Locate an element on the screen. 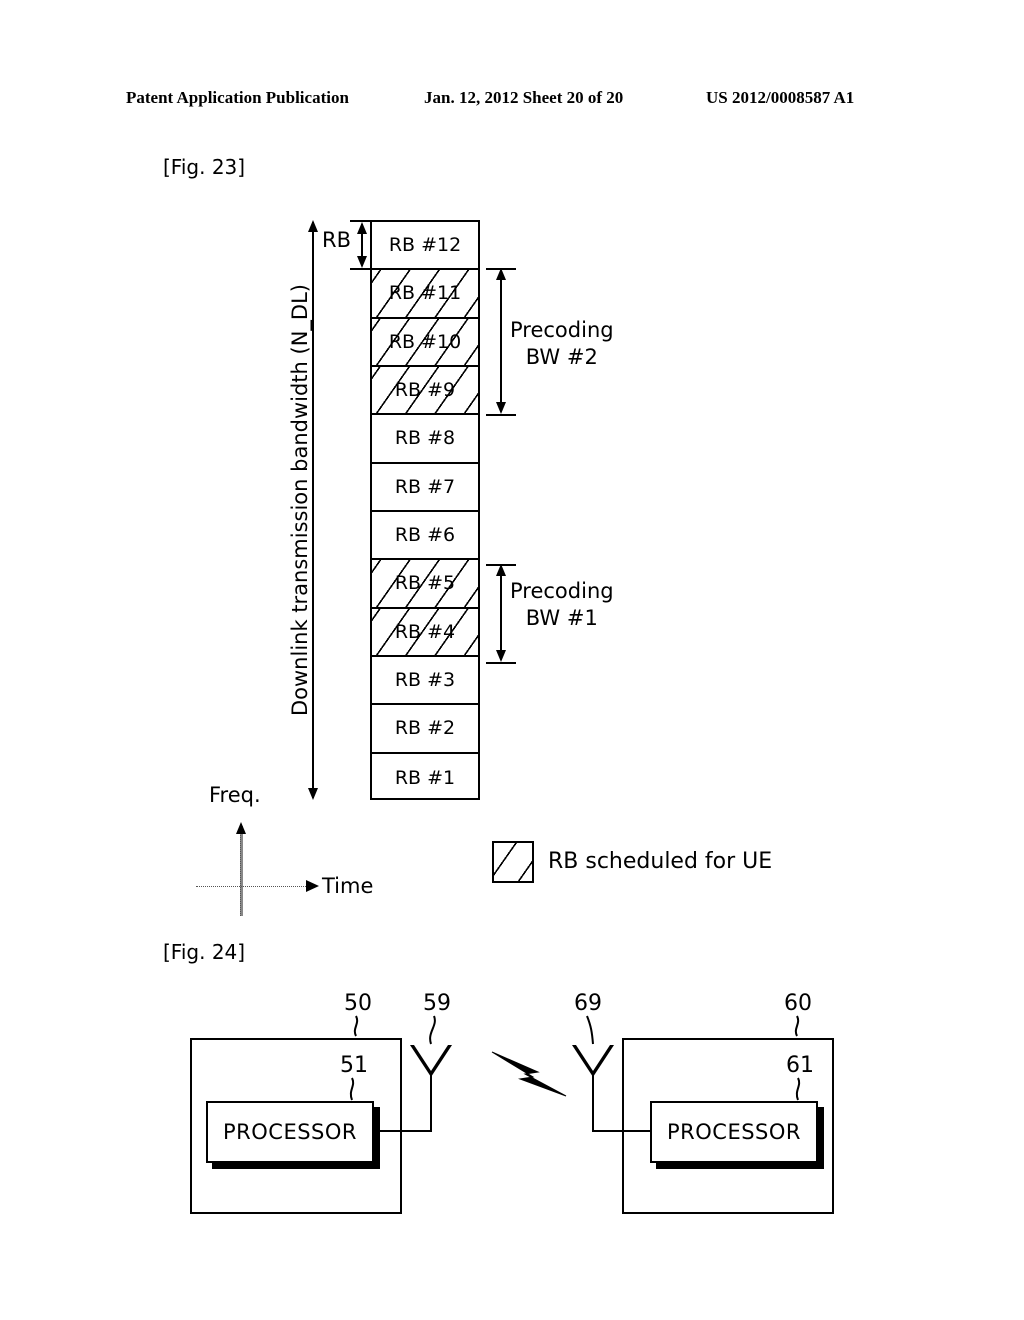 The height and width of the screenshot is (1320, 1024). legend-label: RB scheduled for UE is located at coordinates (660, 861).